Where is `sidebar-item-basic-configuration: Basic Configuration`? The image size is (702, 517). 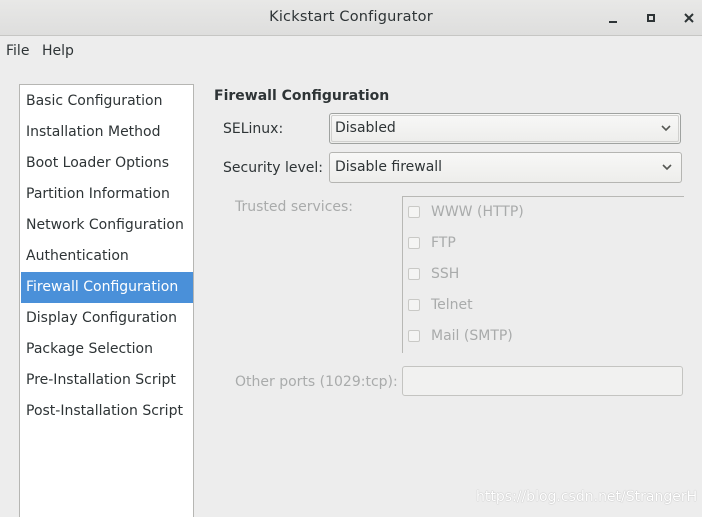 sidebar-item-basic-configuration: Basic Configuration is located at coordinates (107, 101).